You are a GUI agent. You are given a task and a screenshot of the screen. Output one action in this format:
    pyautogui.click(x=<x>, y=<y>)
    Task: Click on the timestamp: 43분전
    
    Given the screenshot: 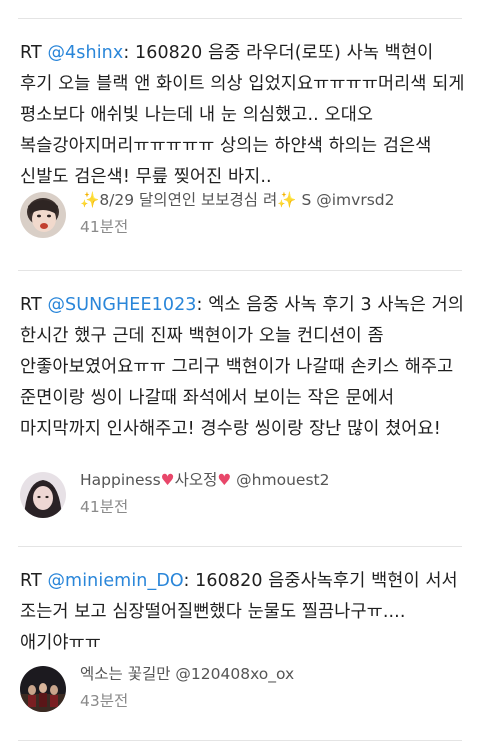 What is the action you would take?
    pyautogui.click(x=104, y=701)
    